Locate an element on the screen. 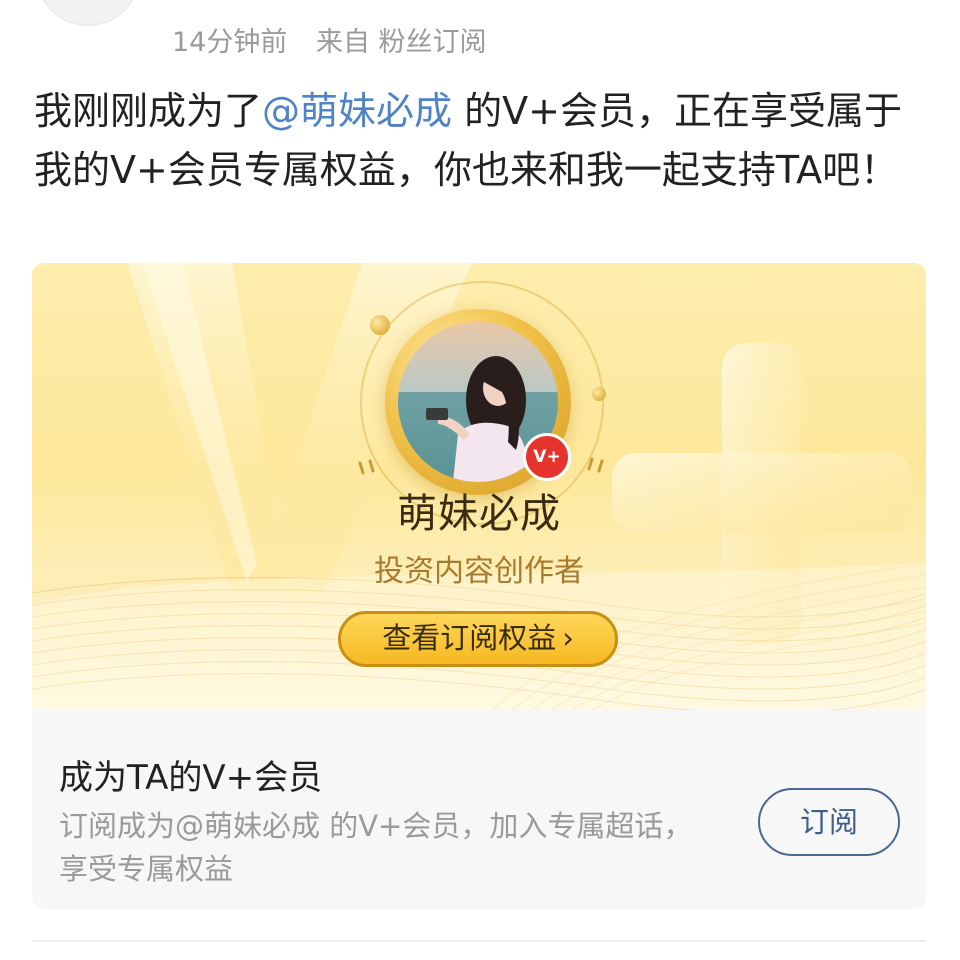  chevron-right-icon: › is located at coordinates (568, 638).